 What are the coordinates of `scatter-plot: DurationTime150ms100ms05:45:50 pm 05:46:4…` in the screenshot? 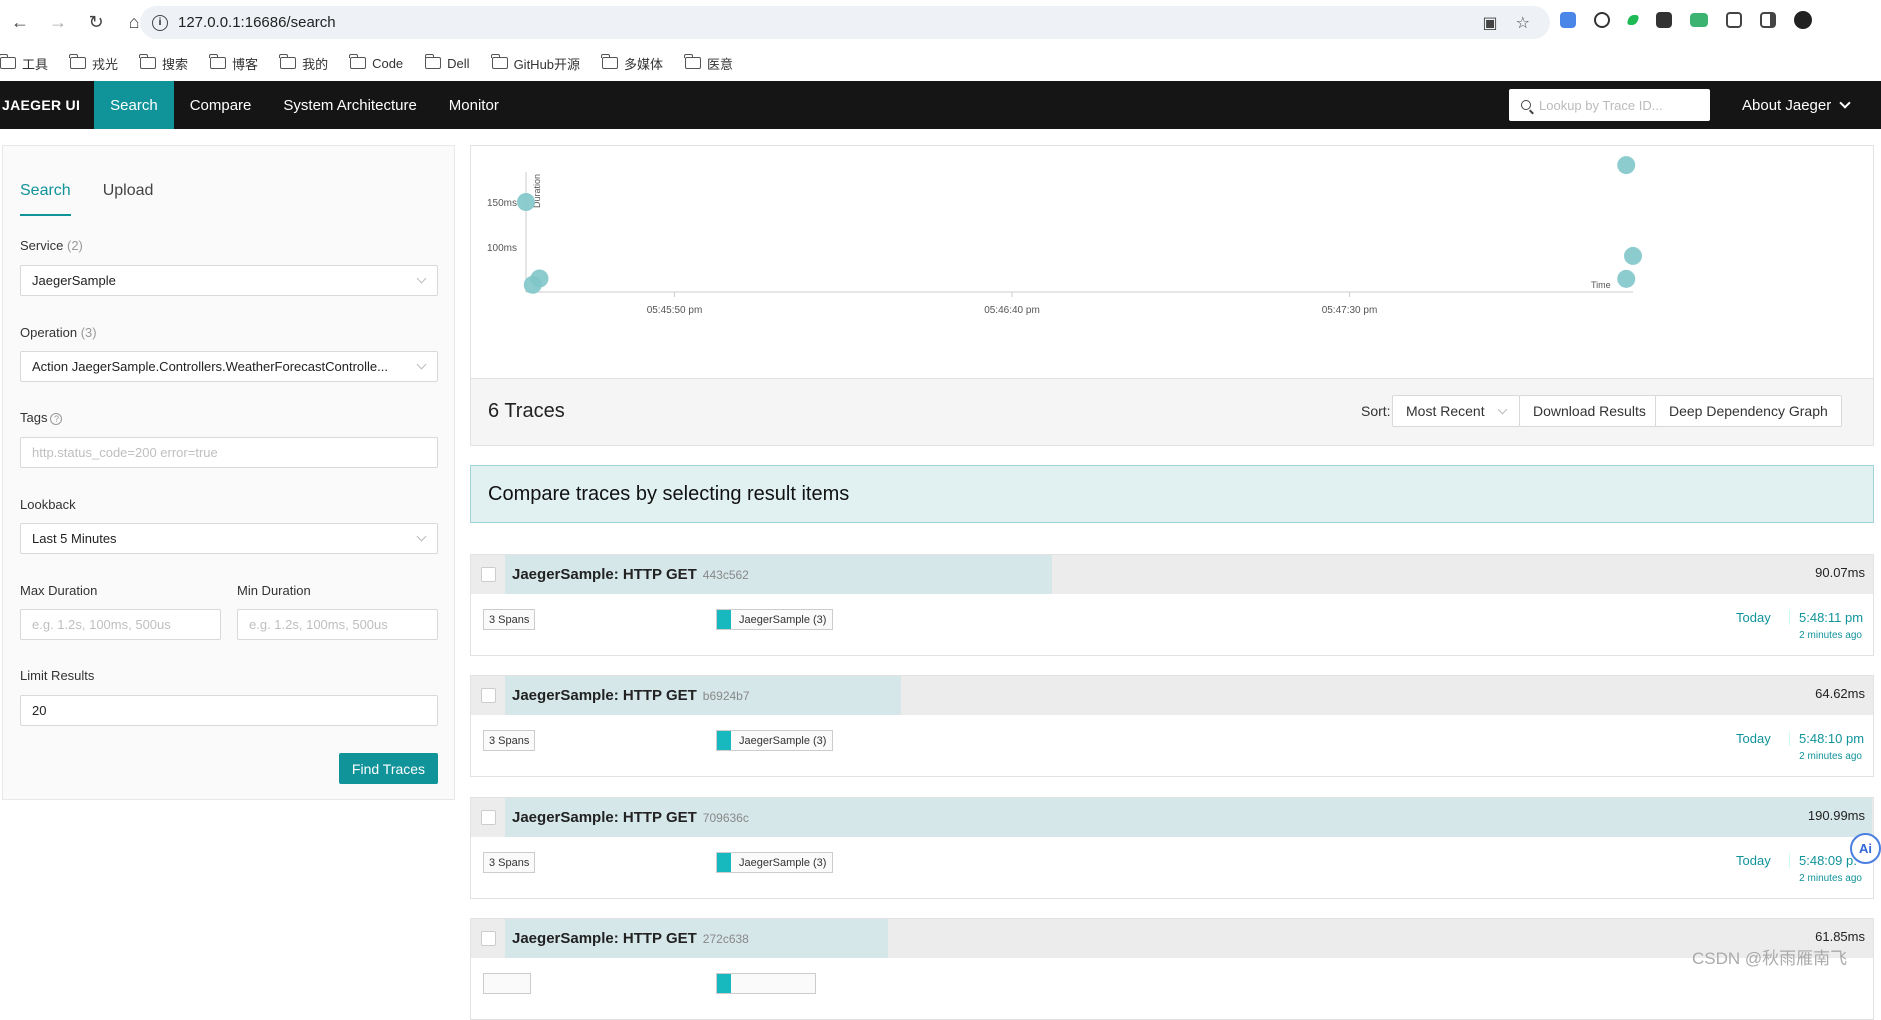 It's located at (1064, 236).